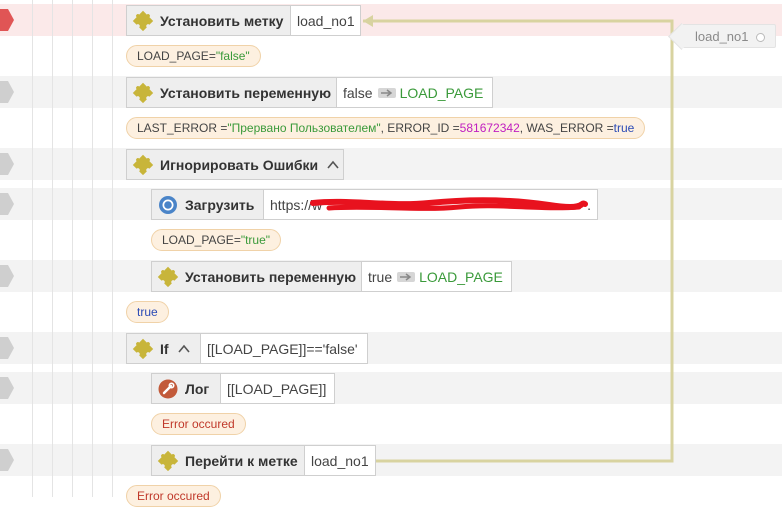 The image size is (782, 507). I want to click on result-string: "Прервано Пользователем", so click(304, 128).